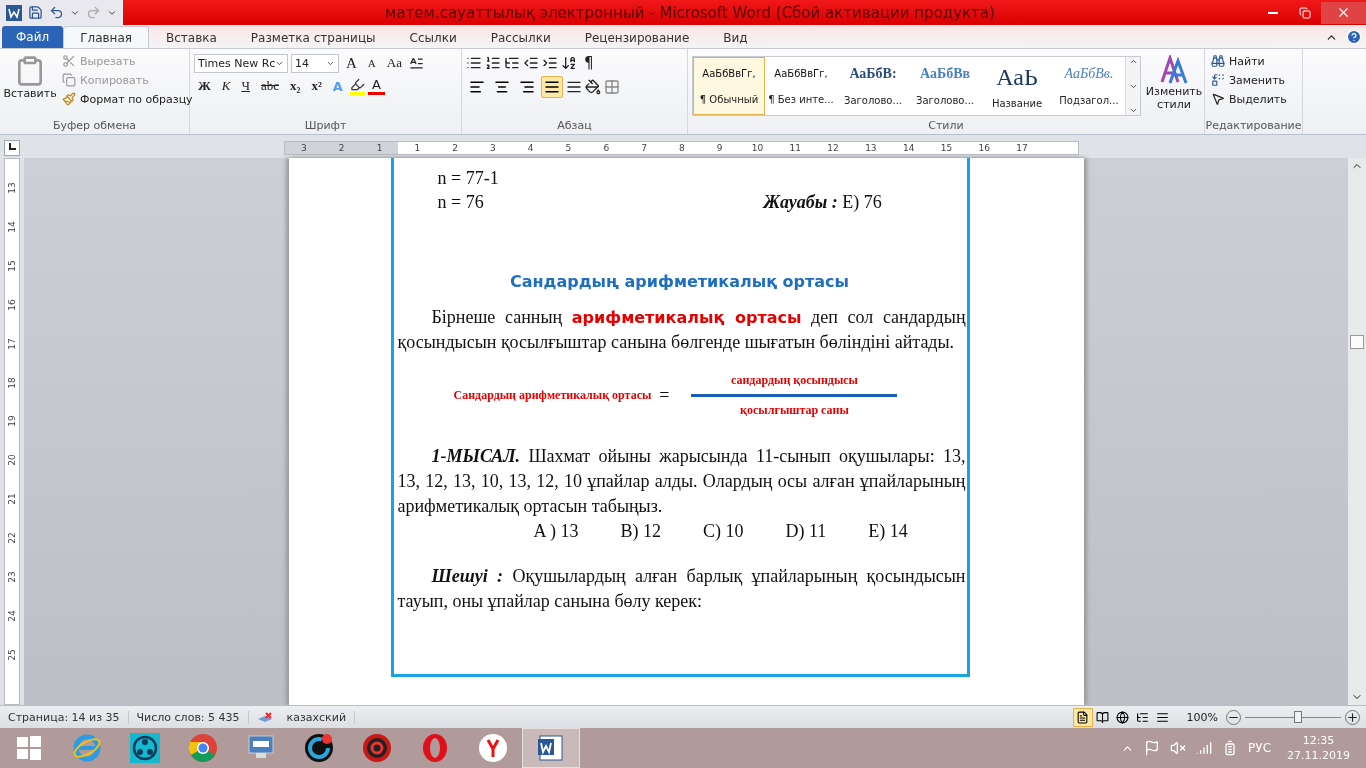  Describe the element at coordinates (394, 63) in the screenshot. I see `change-case-button: Aa` at that location.